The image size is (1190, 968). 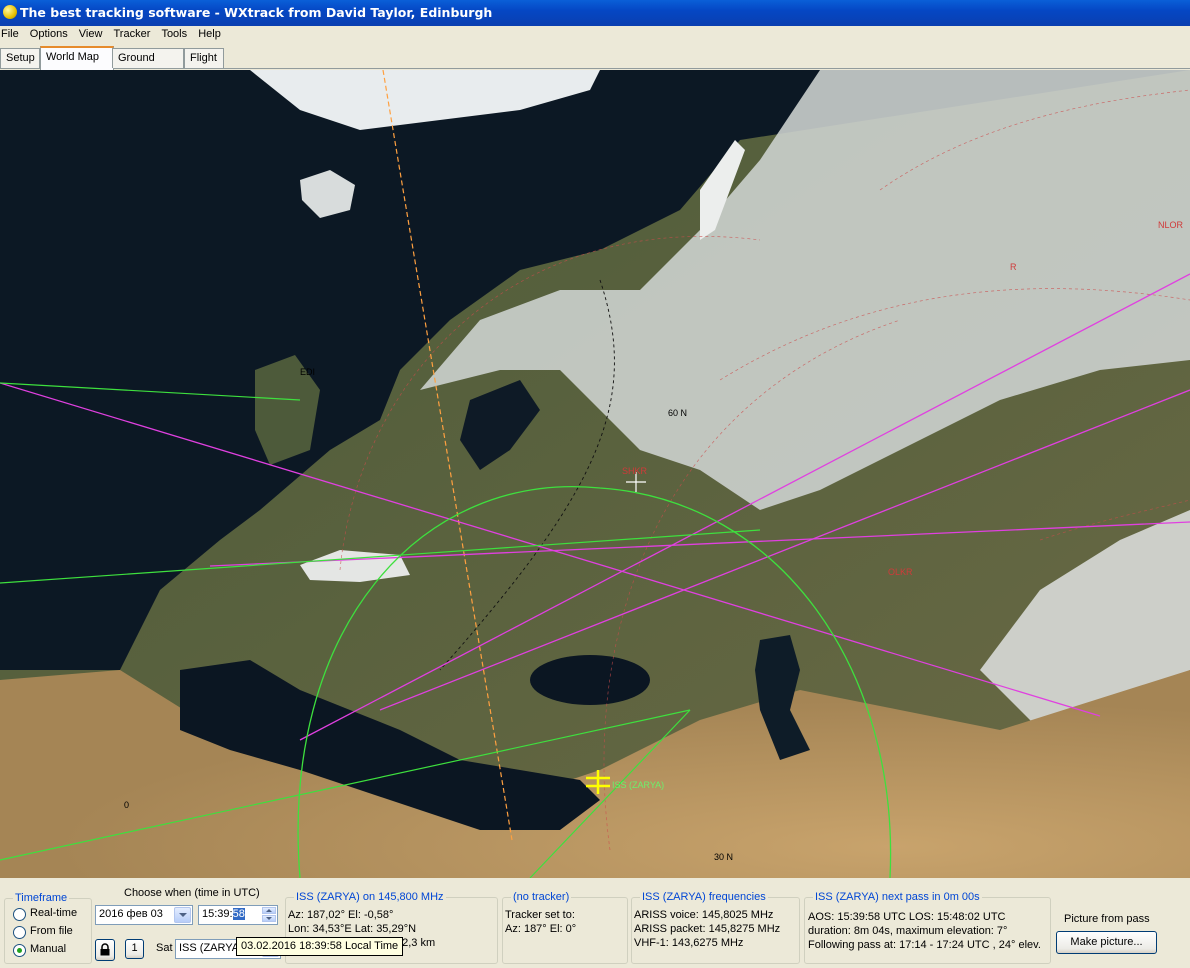 I want to click on next-pass-duration: duration: 8m 04s, maximum elevation: 7°, so click(x=908, y=931).